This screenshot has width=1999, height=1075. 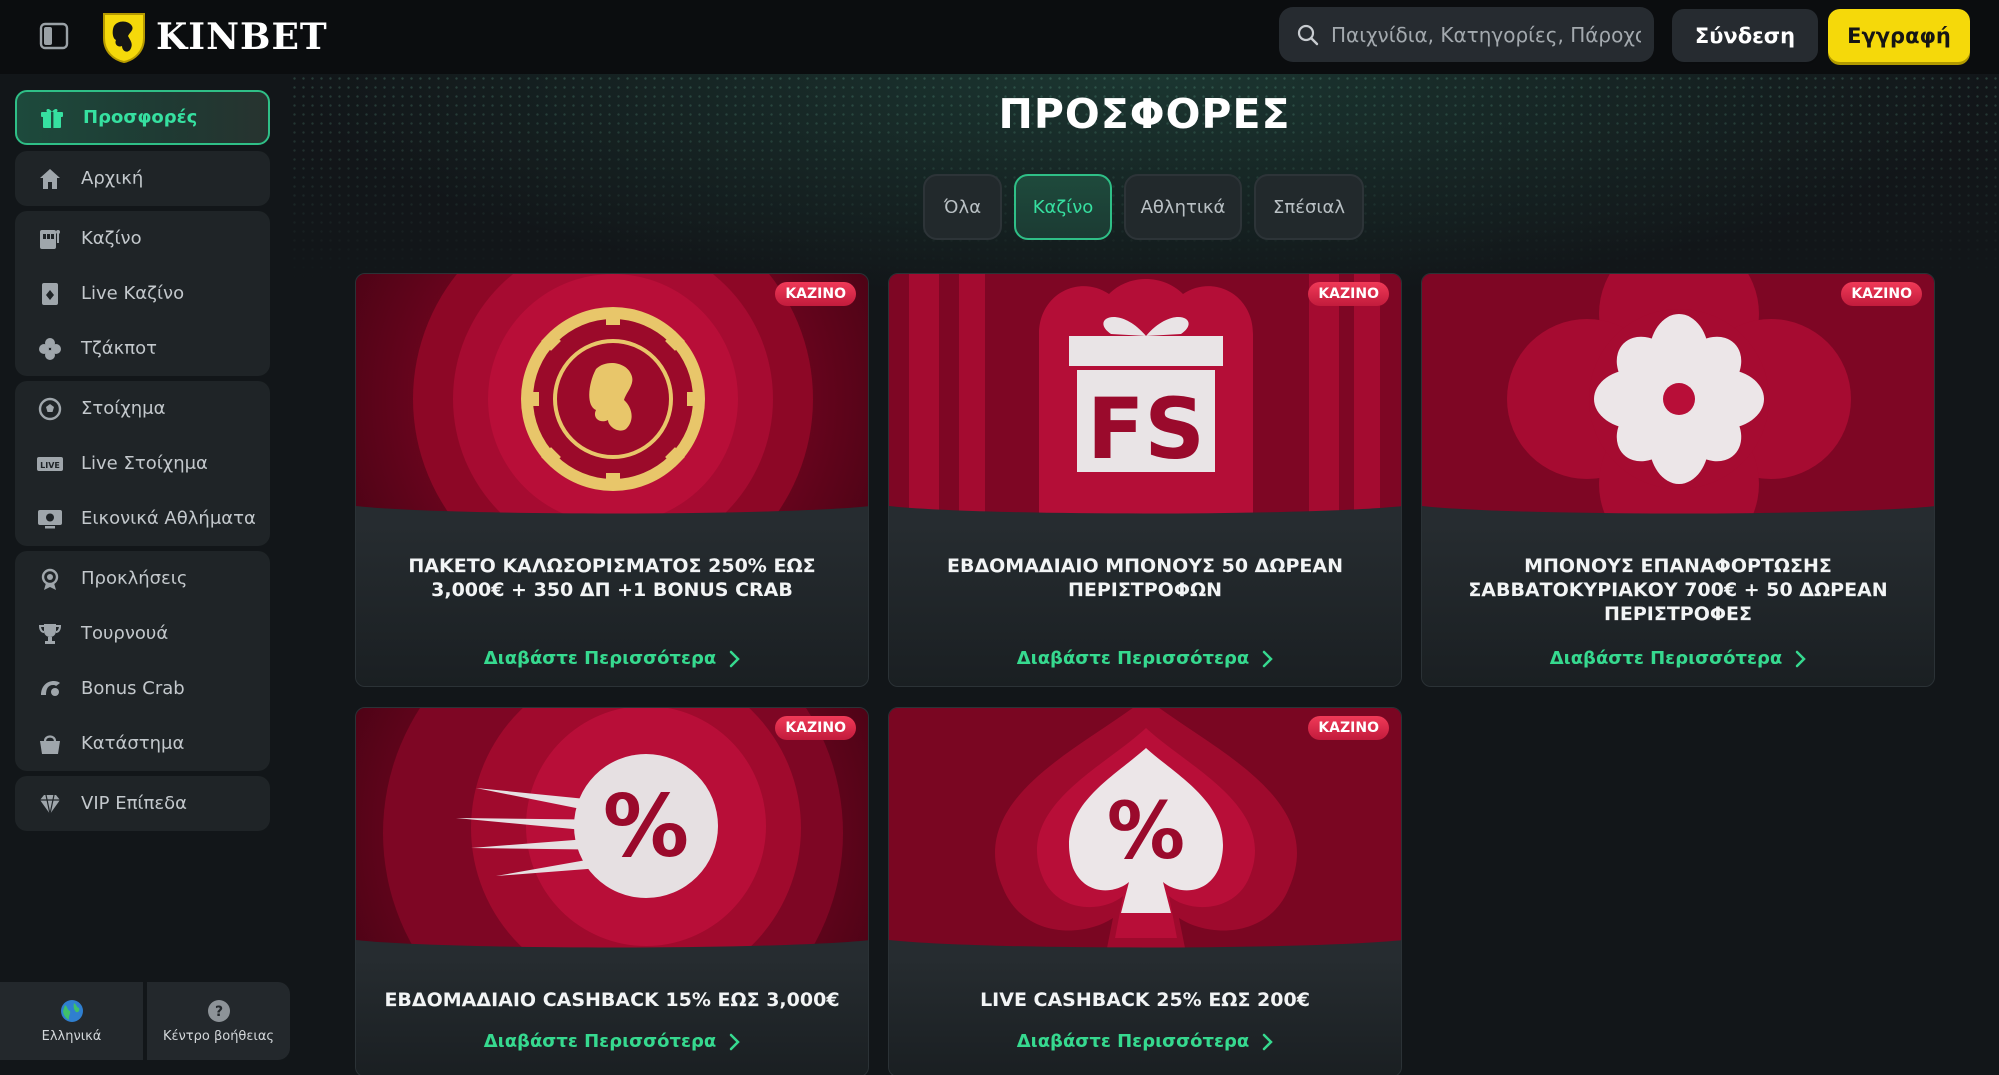 I want to click on sidebar-item-home: Αρχική, so click(x=142, y=178).